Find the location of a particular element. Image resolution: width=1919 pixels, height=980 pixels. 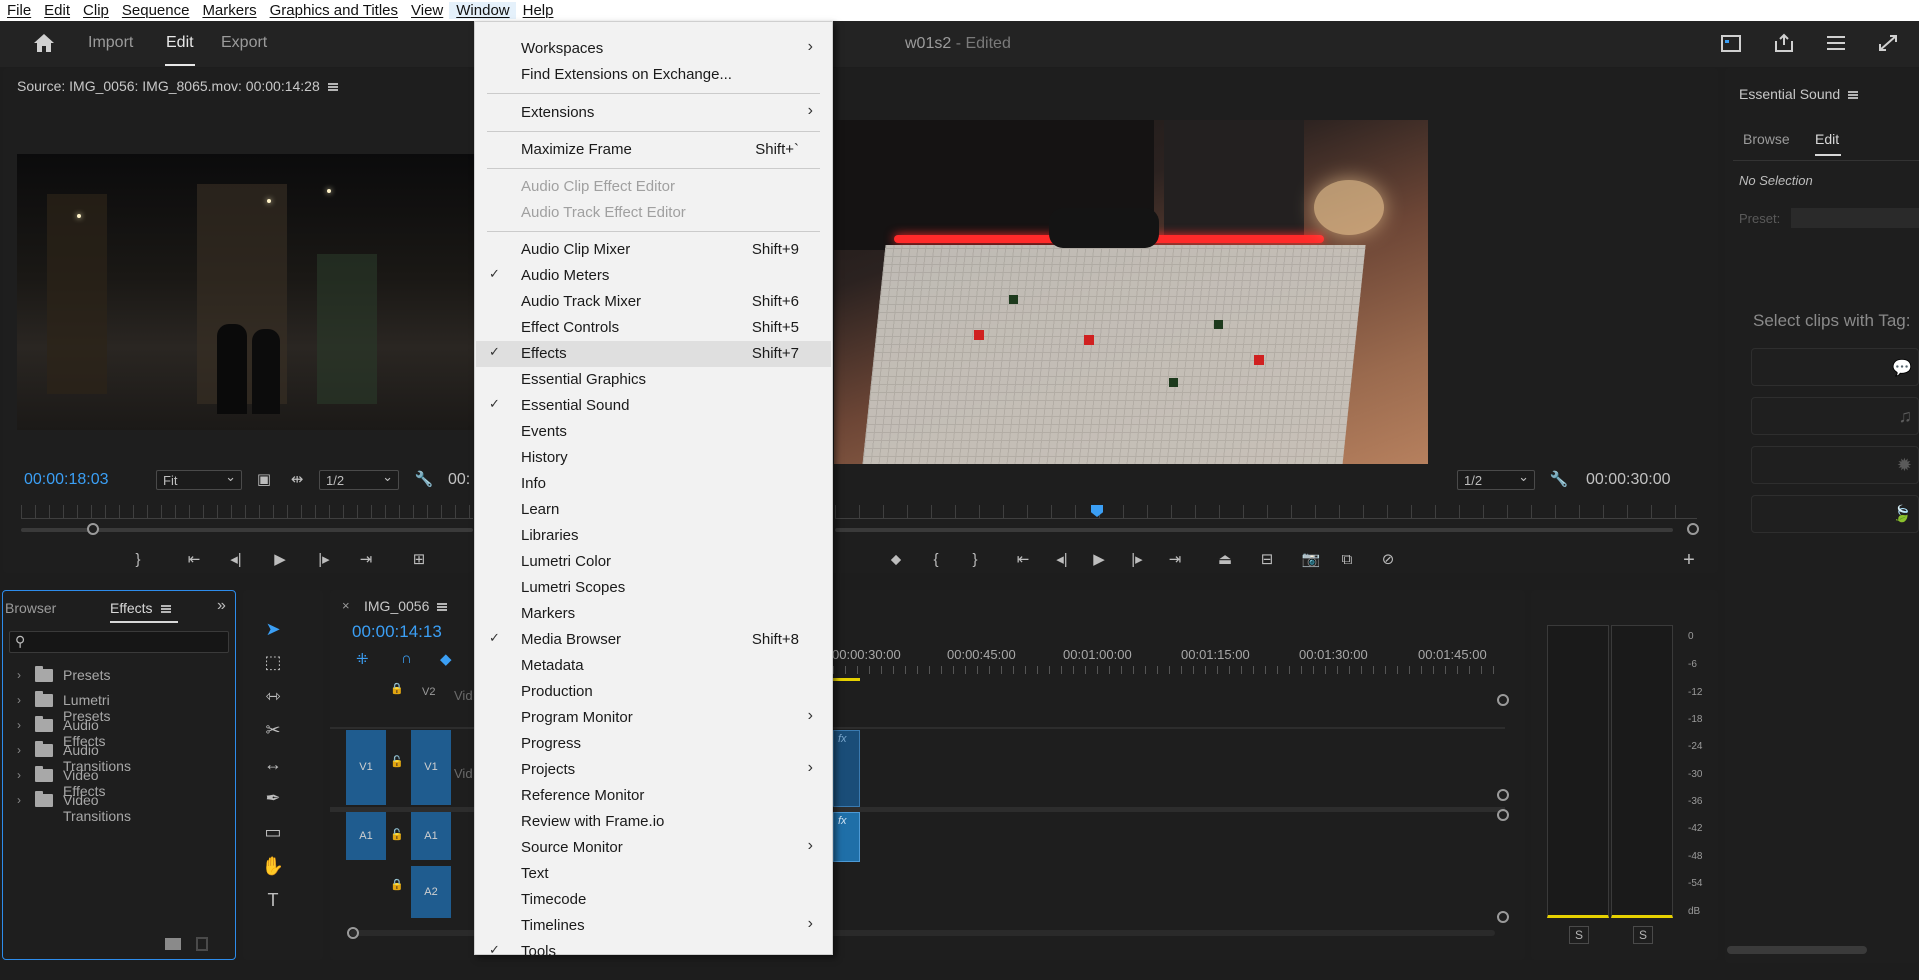

step-back-icon: ◂| is located at coordinates (236, 560).